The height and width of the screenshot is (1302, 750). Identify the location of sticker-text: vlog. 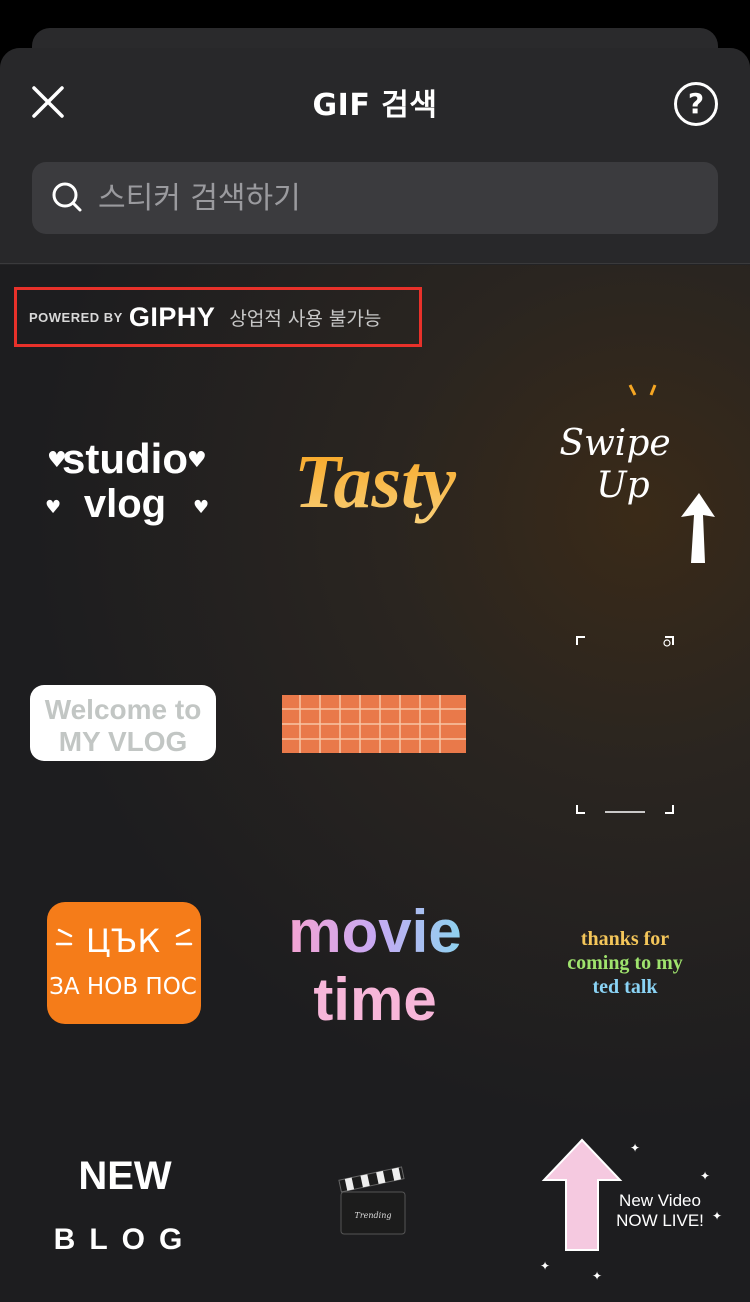
(125, 504).